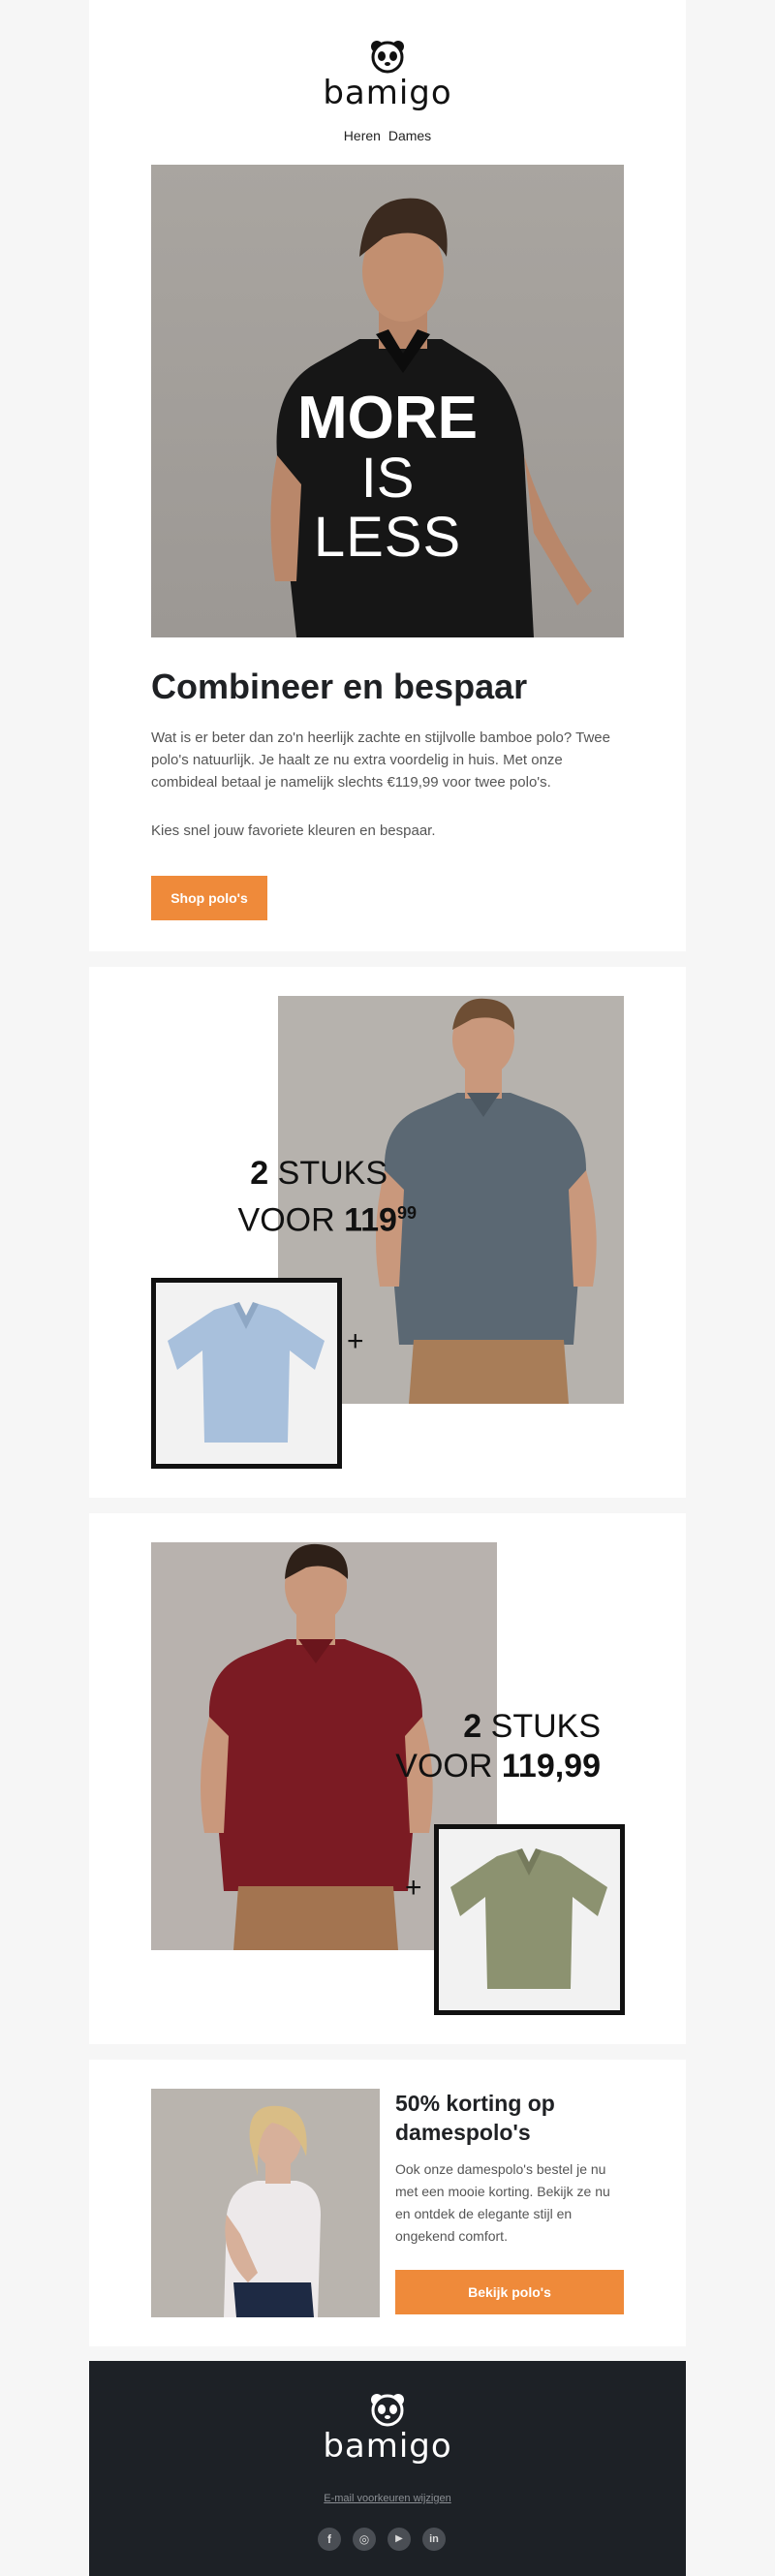 The width and height of the screenshot is (775, 2576). What do you see at coordinates (387, 2498) in the screenshot?
I see `email-preferences-link: E-mail voorkeuren wijzigen` at bounding box center [387, 2498].